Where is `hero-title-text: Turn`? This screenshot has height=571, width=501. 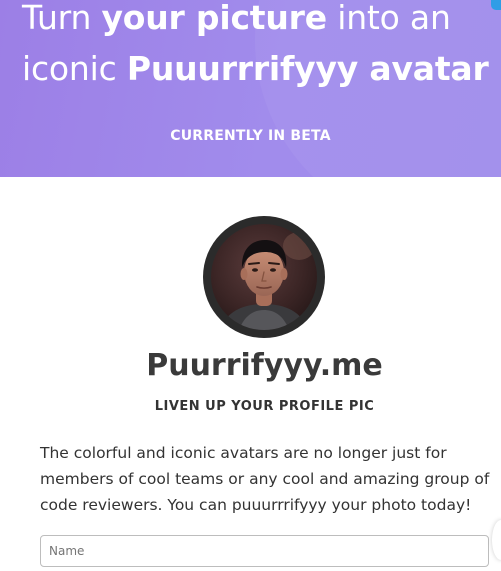 hero-title-text: Turn is located at coordinates (62, 18).